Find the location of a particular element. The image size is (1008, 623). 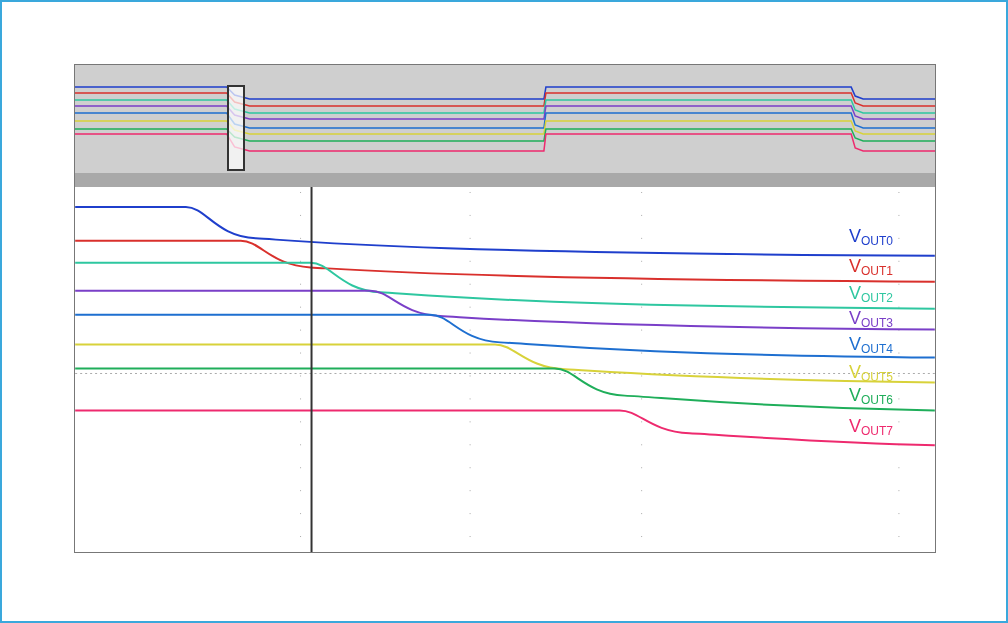

trace-label: V$_{OUT7}$ is located at coordinates (871, 426).